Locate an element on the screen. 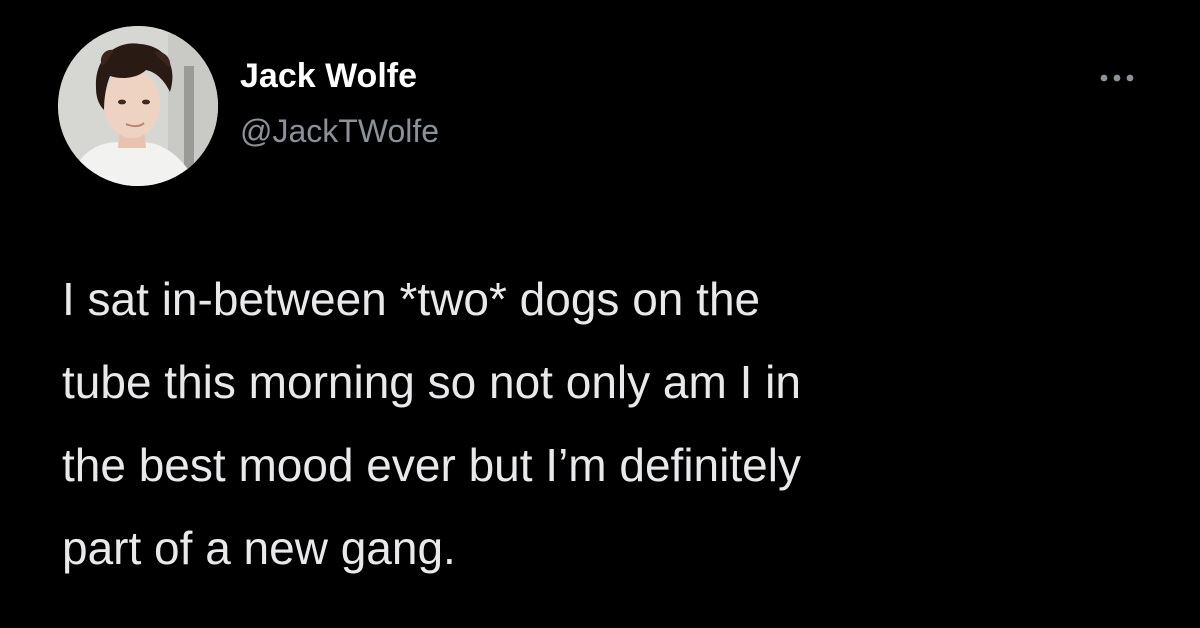 The width and height of the screenshot is (1200, 628). avatar is located at coordinates (138, 106).